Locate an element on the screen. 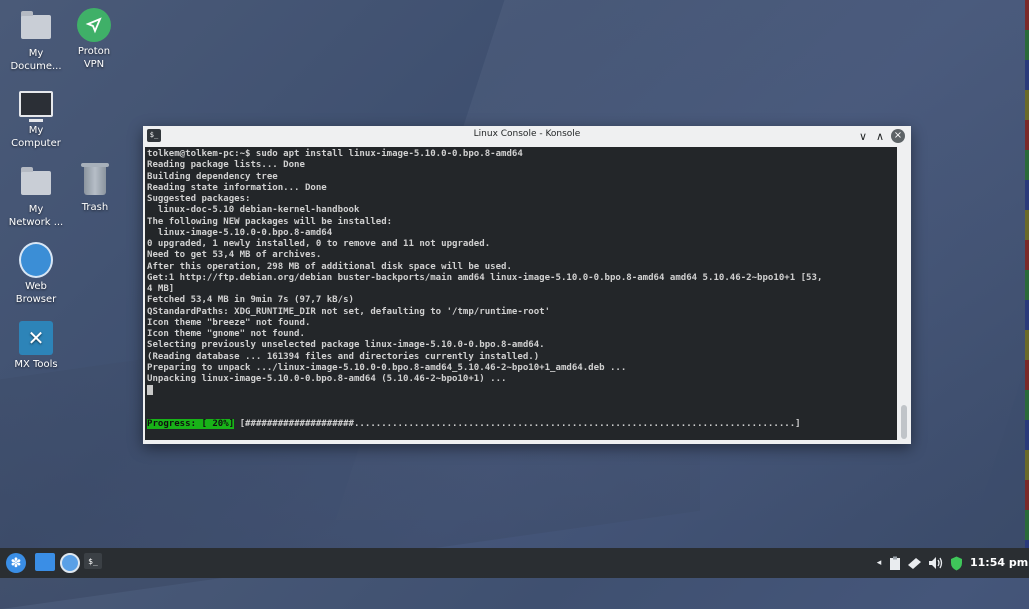  scrollbar-thumb is located at coordinates (904, 422).